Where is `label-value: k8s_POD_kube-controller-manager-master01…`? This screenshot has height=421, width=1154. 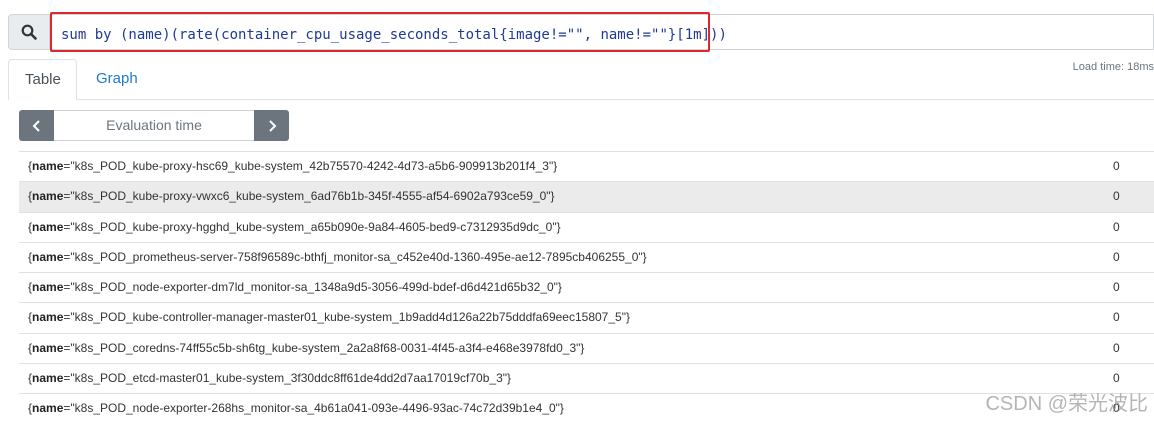 label-value: k8s_POD_kube-controller-manager-master01… is located at coordinates (348, 317).